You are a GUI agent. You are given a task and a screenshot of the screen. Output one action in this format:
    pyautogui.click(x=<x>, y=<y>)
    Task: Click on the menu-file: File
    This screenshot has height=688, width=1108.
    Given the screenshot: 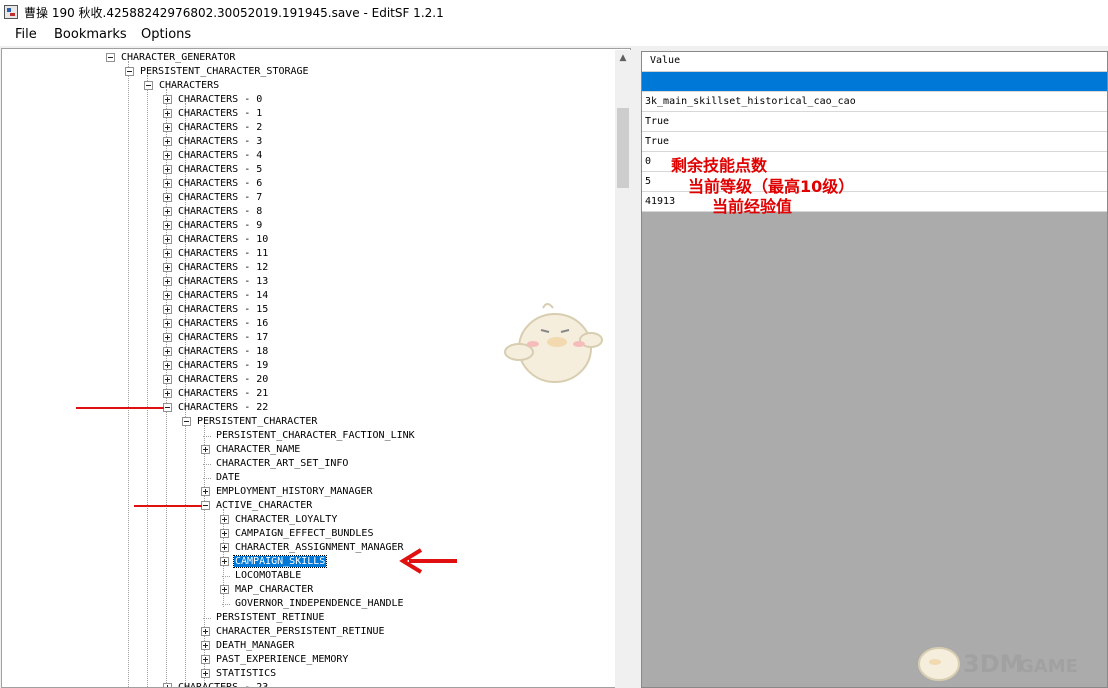 What is the action you would take?
    pyautogui.click(x=26, y=34)
    